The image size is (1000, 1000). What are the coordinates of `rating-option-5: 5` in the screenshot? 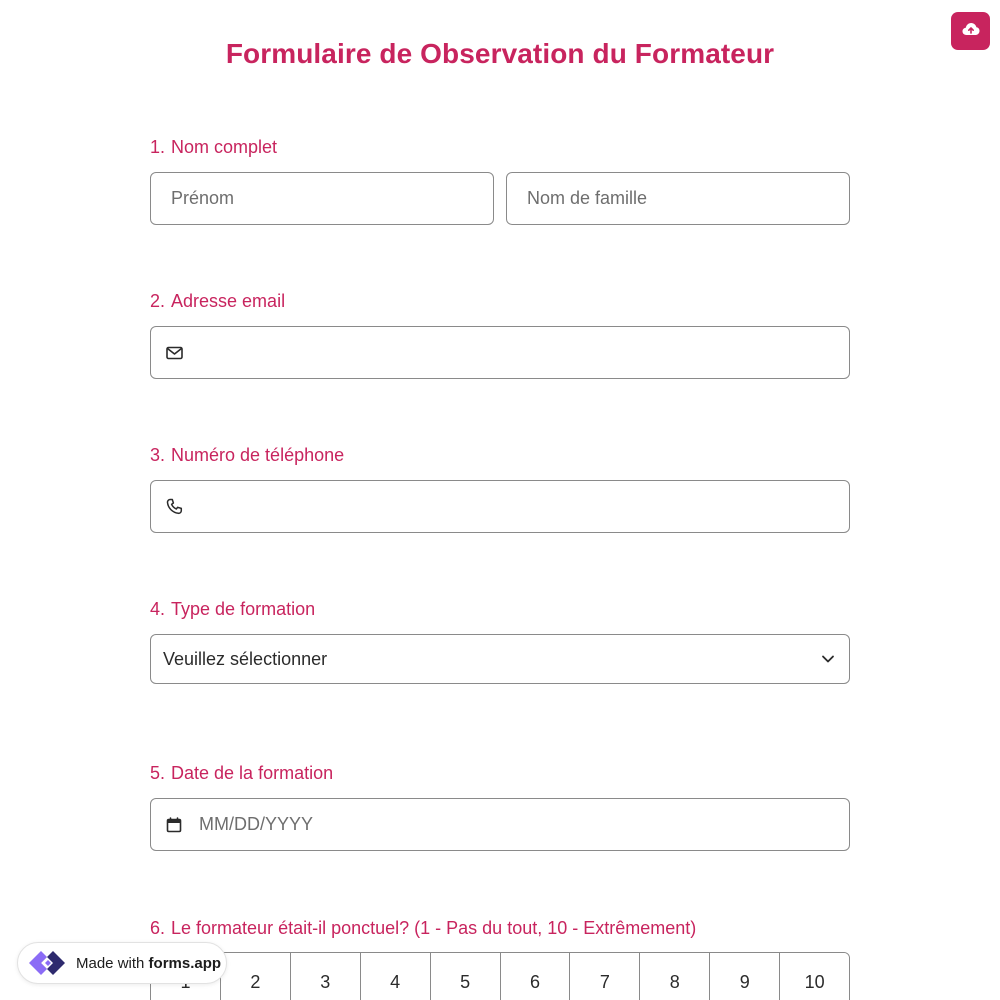 It's located at (465, 976).